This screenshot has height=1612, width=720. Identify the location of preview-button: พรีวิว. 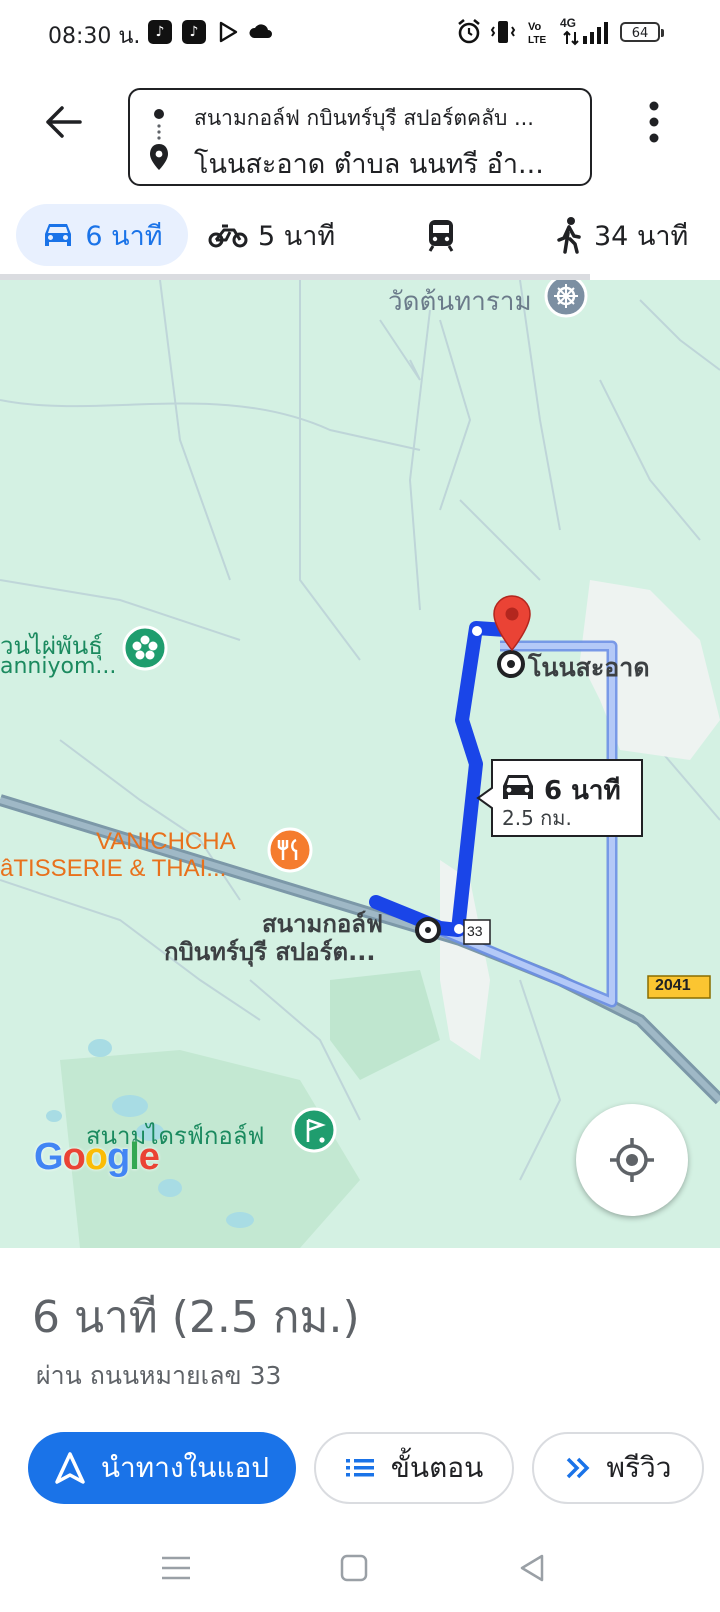
(618, 1468).